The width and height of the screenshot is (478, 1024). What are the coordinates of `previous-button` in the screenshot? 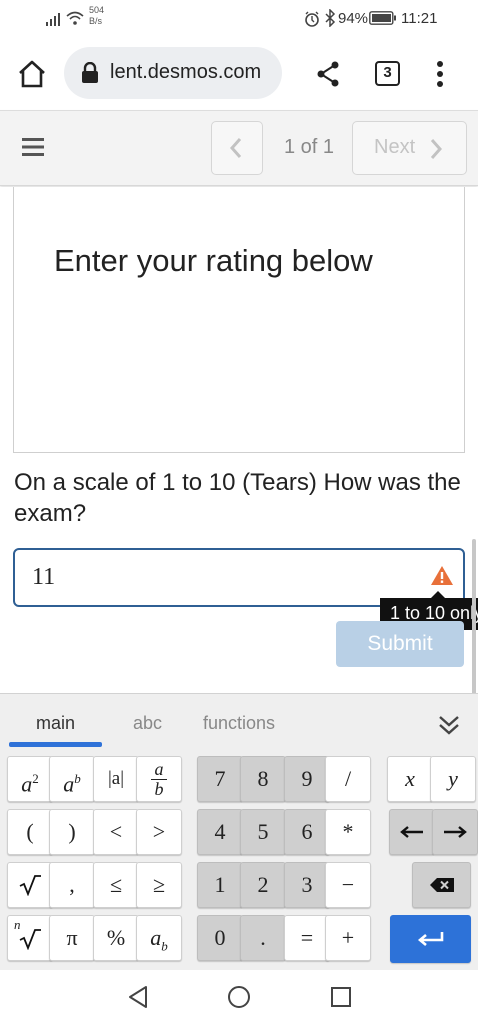 It's located at (237, 148).